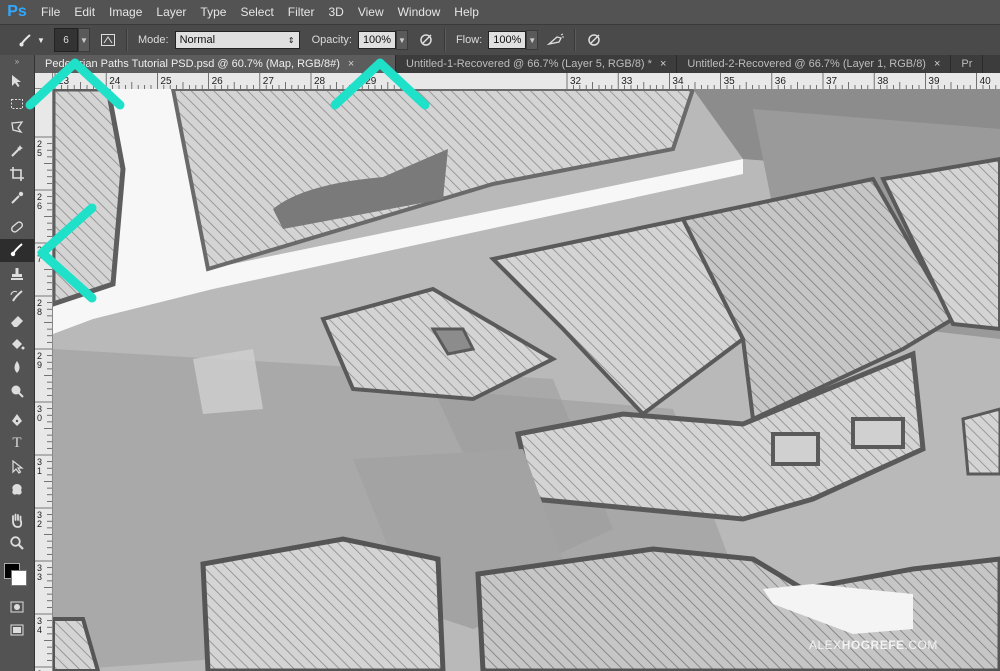 The image size is (1000, 671). Describe the element at coordinates (256, 12) in the screenshot. I see `menu-select: Select` at that location.